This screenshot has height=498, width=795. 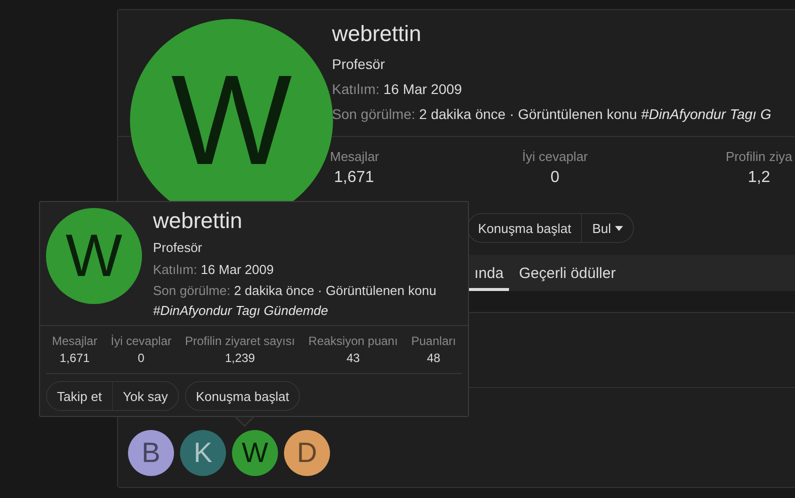 What do you see at coordinates (295, 301) in the screenshot?
I see `last-seen: Son görülme: 2 dakika önce · Görüntülenen konu #DinAfyondur Tagı Gündemde` at bounding box center [295, 301].